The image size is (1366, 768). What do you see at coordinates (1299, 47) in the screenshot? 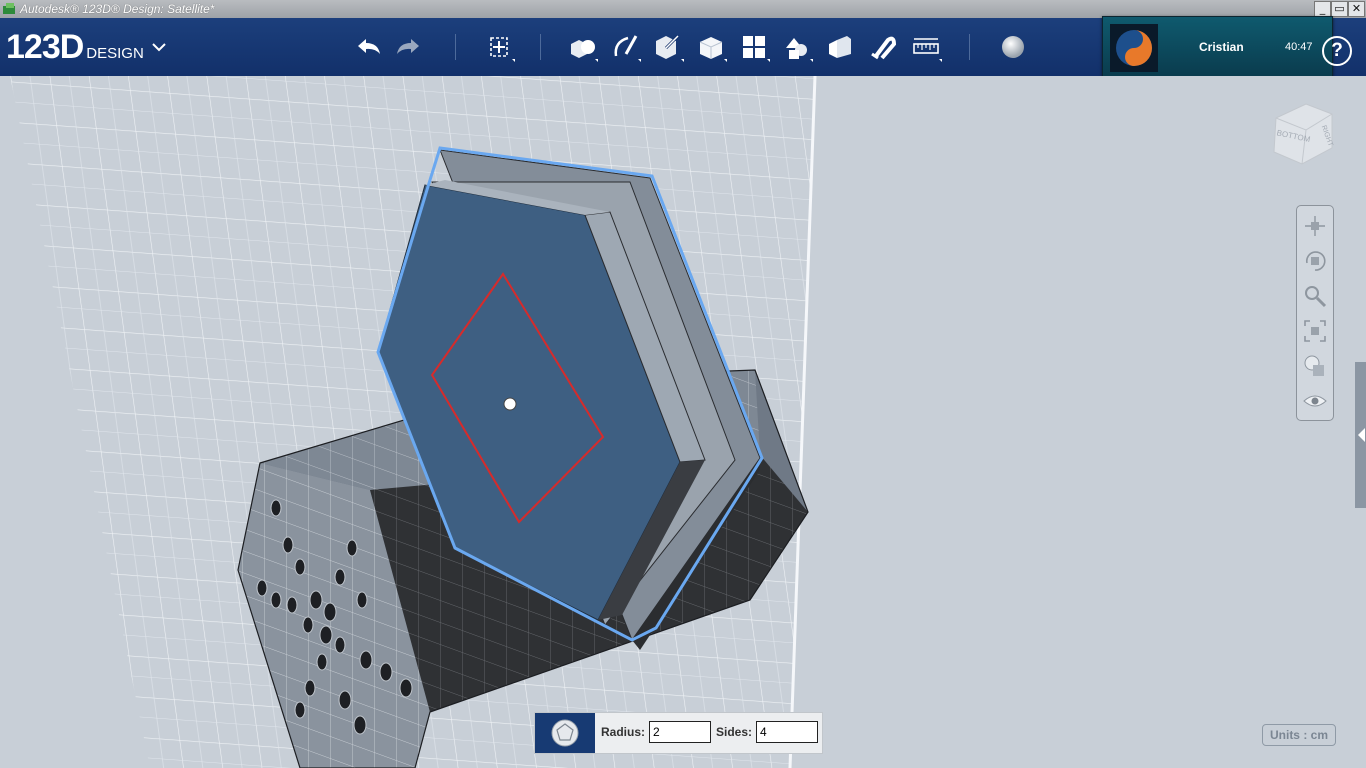
I see `session-time: 40:47` at bounding box center [1299, 47].